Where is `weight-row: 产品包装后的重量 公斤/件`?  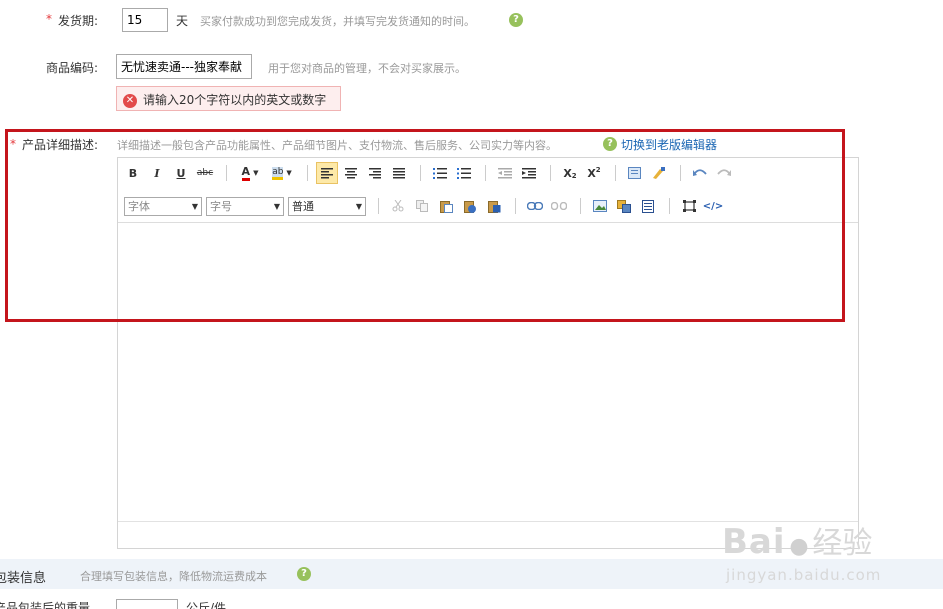
weight-row: 产品包装后的重量 公斤/件 is located at coordinates (471, 603).